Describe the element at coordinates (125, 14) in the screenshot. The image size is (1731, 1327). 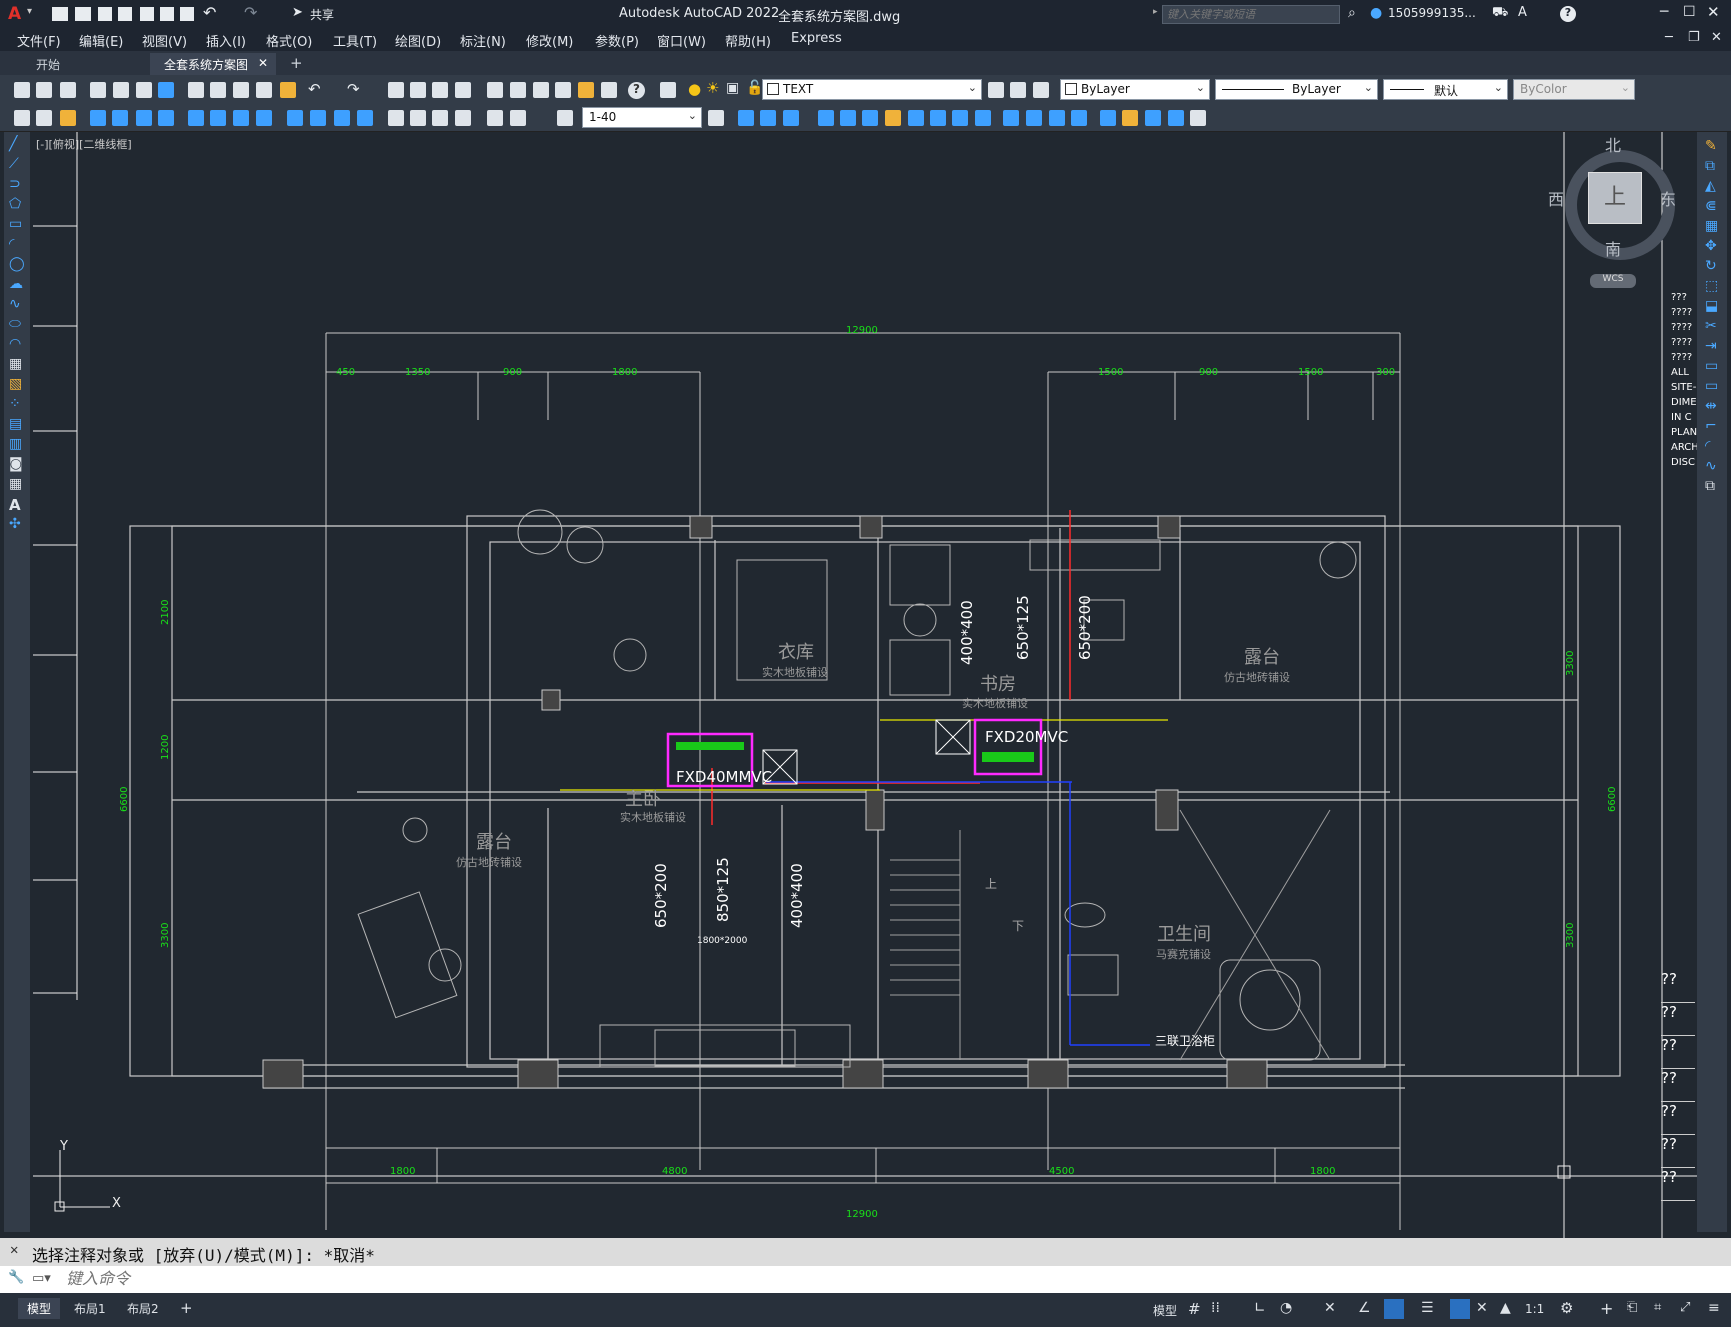
I see `save-as-icon` at that location.